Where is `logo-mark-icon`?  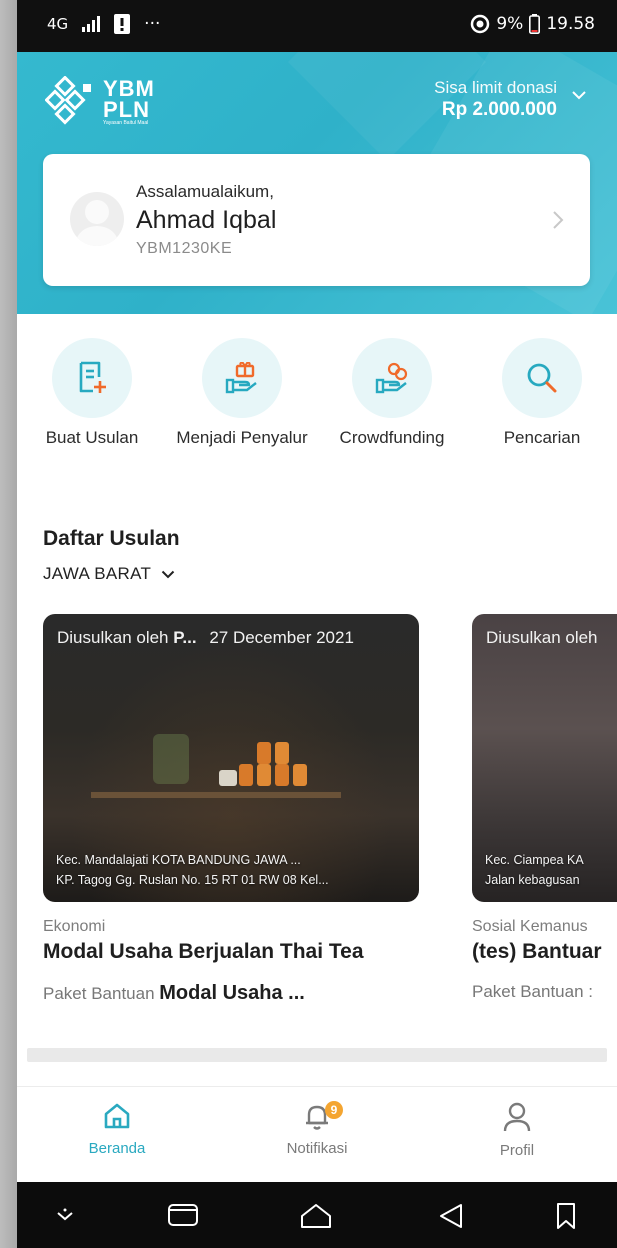 logo-mark-icon is located at coordinates (68, 100).